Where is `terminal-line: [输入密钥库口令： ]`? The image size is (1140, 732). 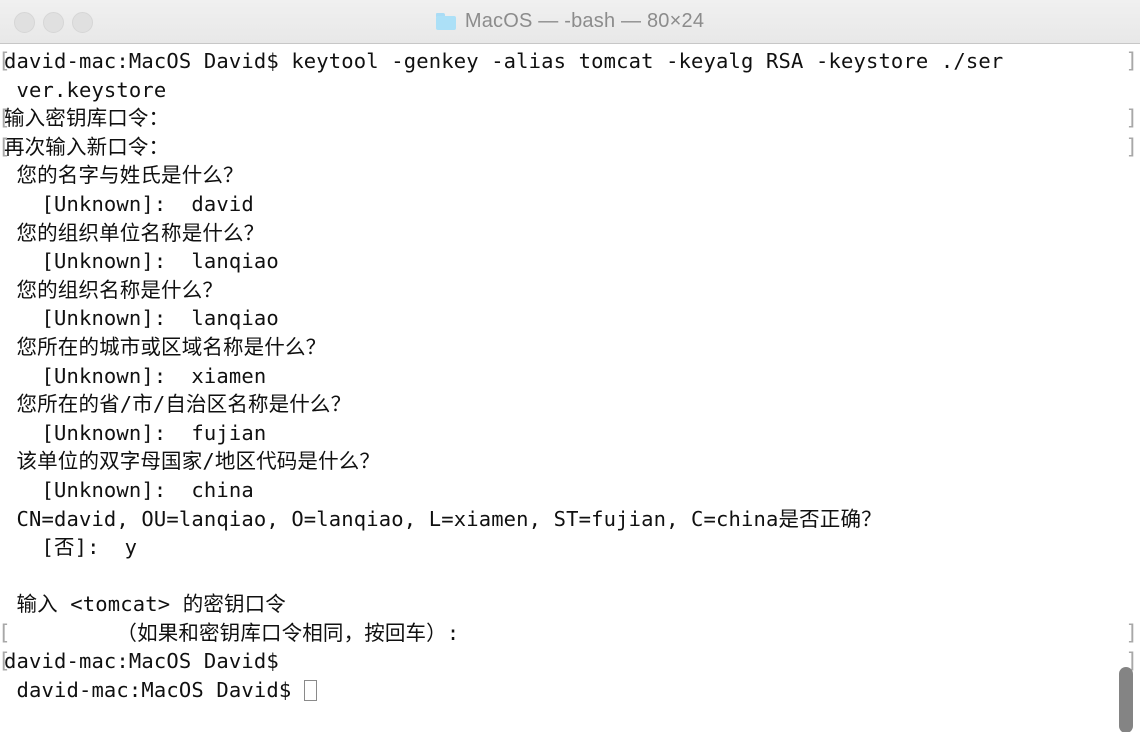 terminal-line: [输入密钥库口令： ] is located at coordinates (570, 118).